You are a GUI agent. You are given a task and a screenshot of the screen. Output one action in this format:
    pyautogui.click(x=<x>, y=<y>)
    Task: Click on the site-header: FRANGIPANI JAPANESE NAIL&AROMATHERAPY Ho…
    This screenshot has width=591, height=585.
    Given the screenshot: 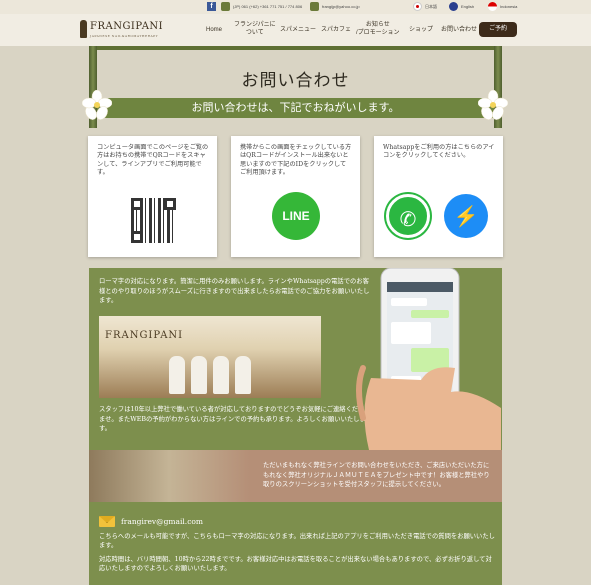 What is the action you would take?
    pyautogui.click(x=295, y=30)
    